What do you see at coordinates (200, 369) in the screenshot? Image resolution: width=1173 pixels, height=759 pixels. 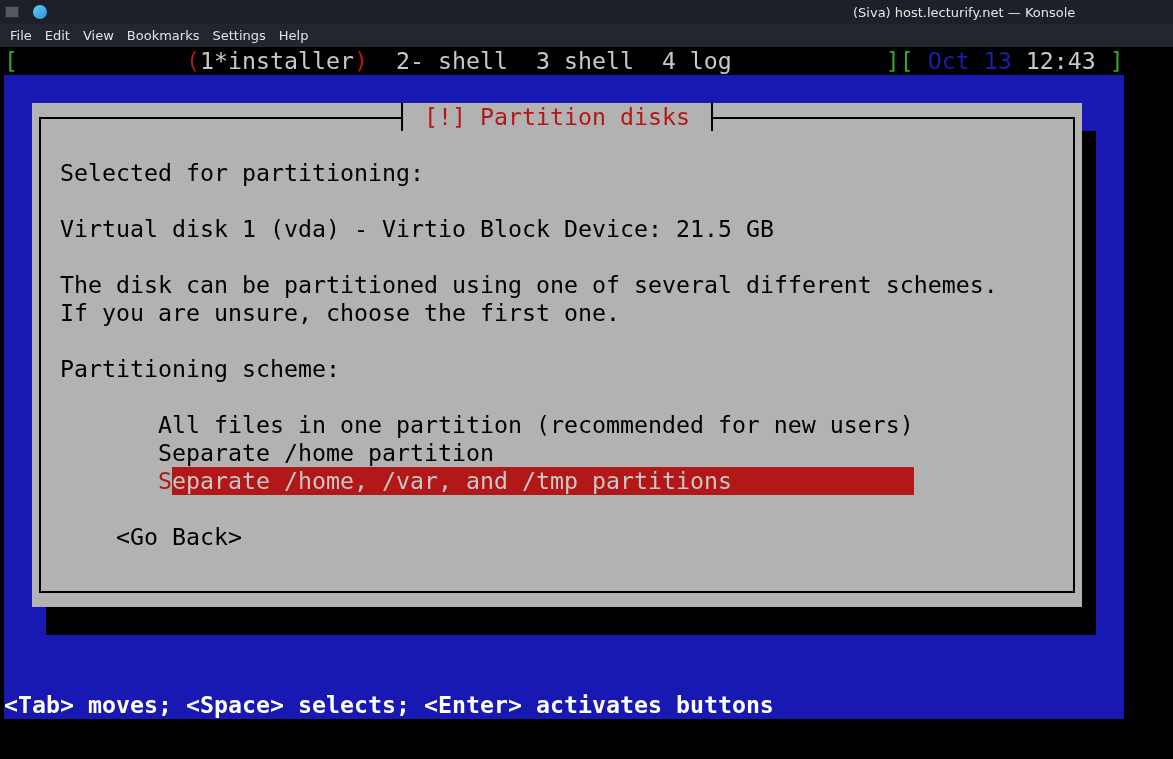 I see `label: Partitioning scheme:` at bounding box center [200, 369].